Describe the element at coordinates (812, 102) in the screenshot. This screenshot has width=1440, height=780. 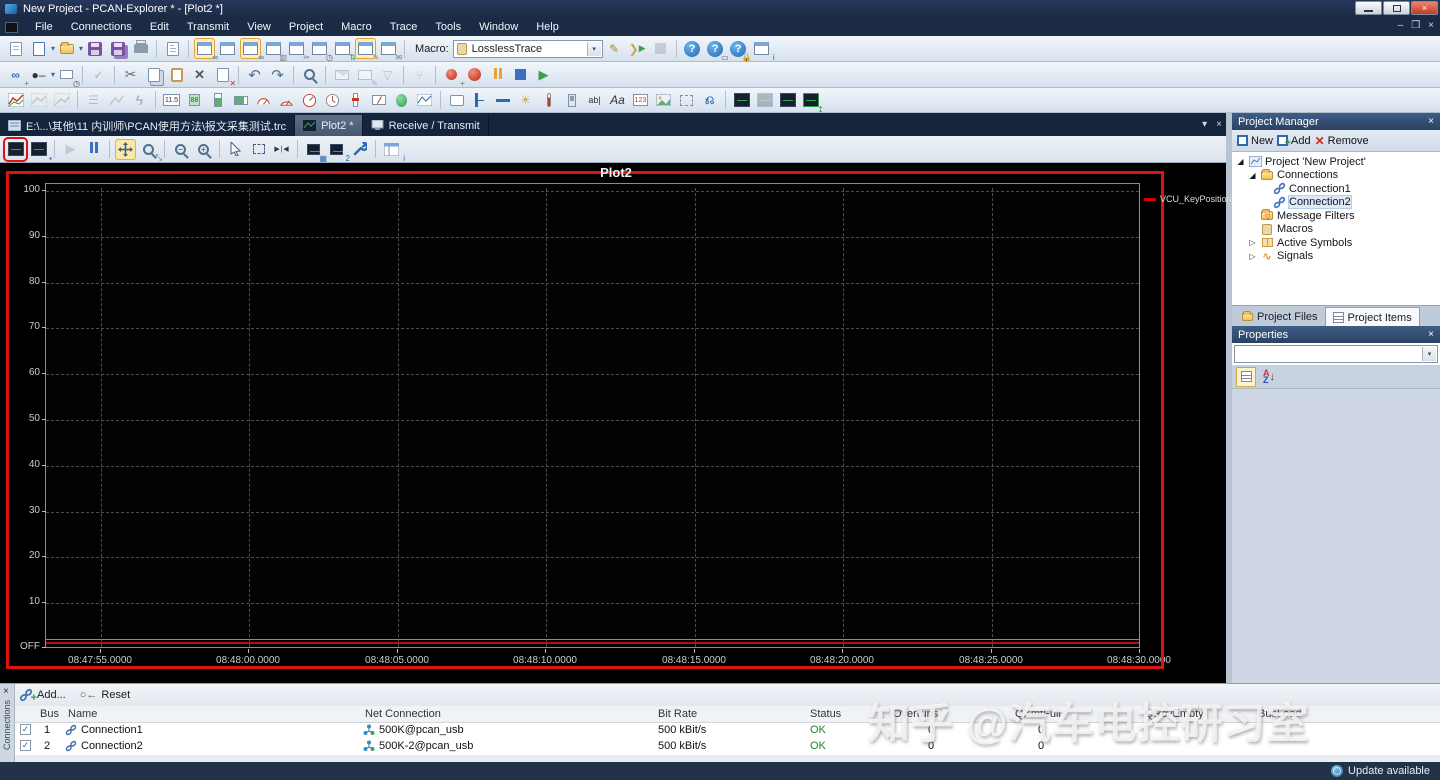
I see `trace-export-icon: ↥` at that location.